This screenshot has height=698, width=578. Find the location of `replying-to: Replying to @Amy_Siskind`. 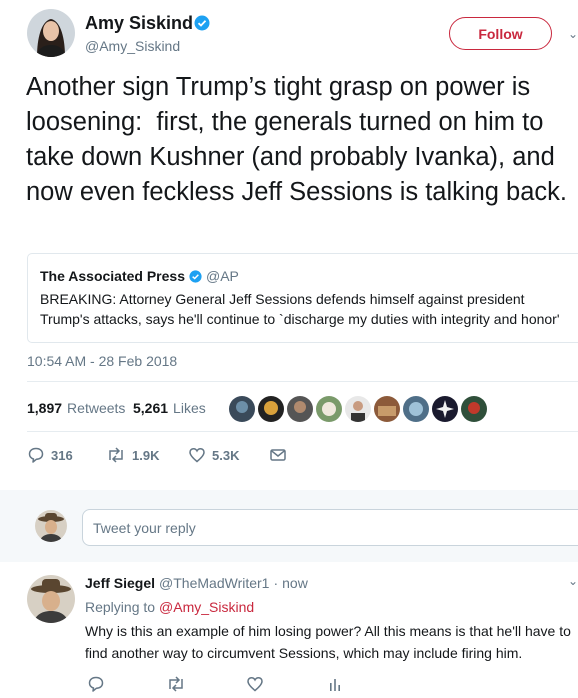

replying-to: Replying to @Amy_Siskind is located at coordinates (169, 607).